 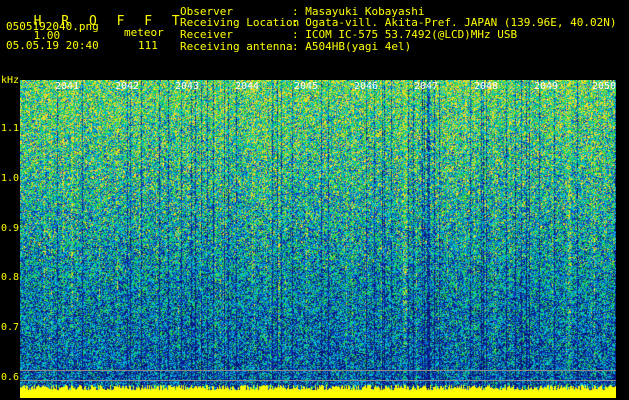 What do you see at coordinates (52, 26) in the screenshot?
I see `filename: 0505192040.png` at bounding box center [52, 26].